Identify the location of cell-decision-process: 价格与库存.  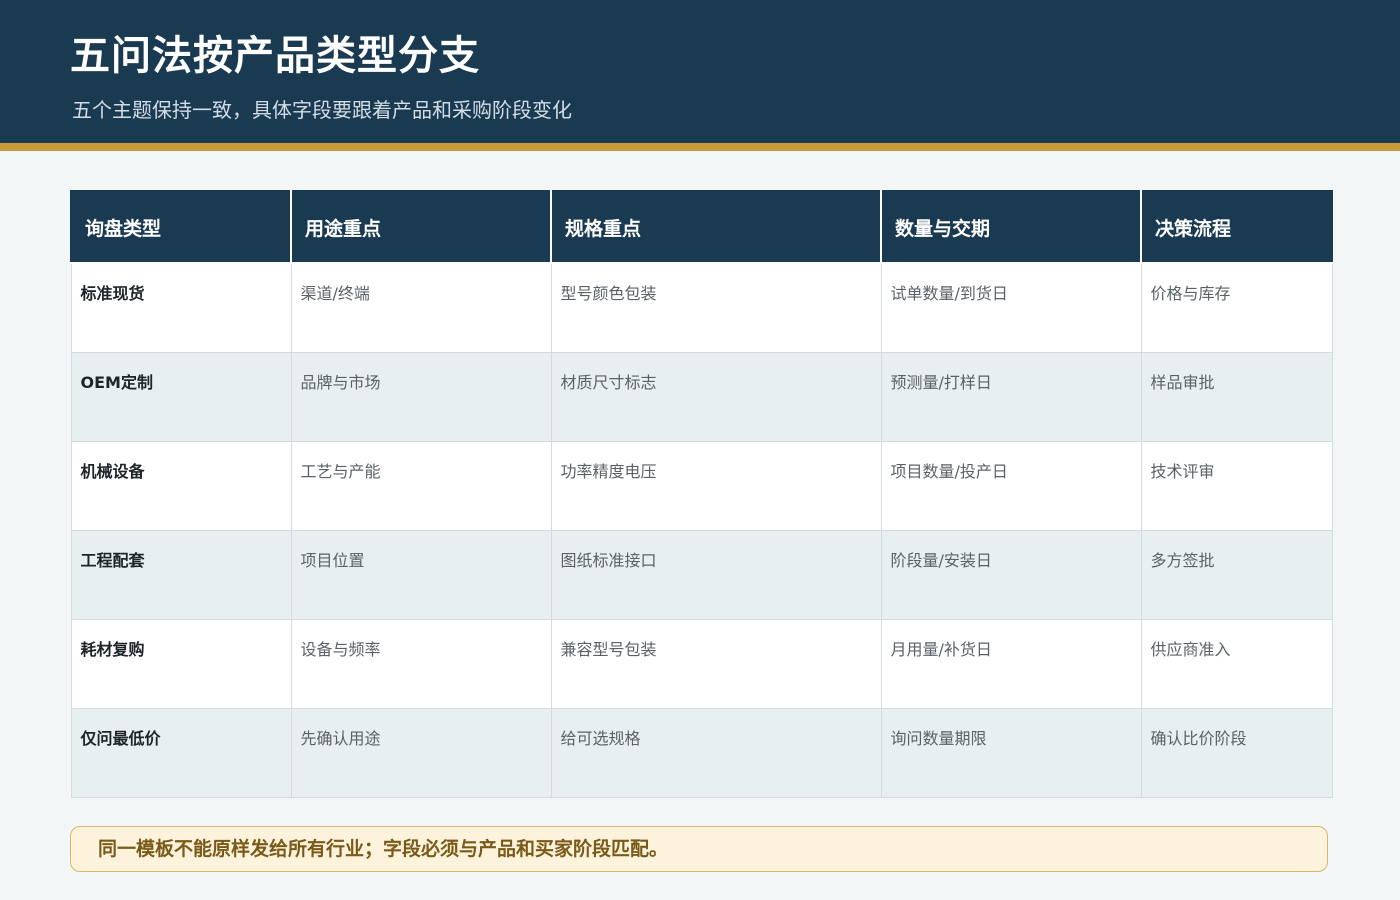
(1236, 307).